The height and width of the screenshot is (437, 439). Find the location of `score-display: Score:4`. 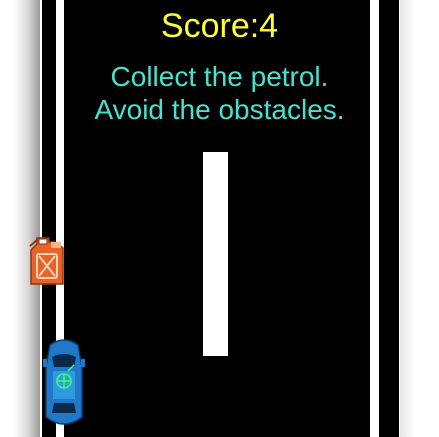

score-display: Score:4 is located at coordinates (219, 26).